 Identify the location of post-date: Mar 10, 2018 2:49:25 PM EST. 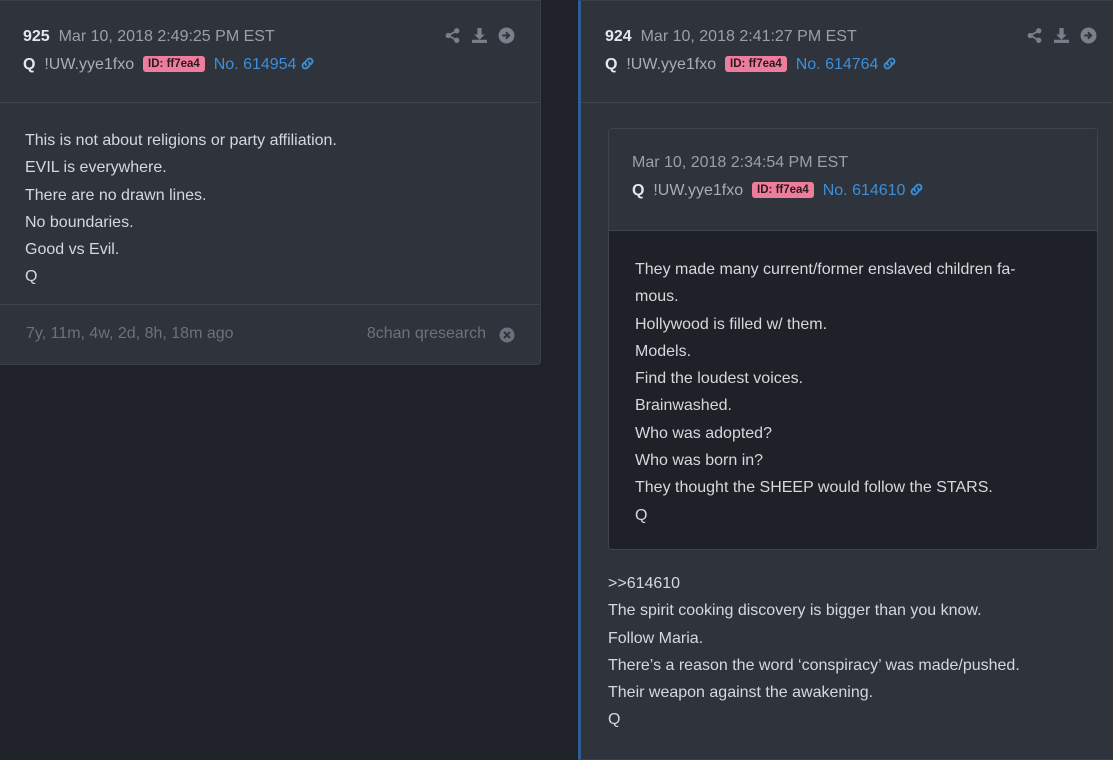
(166, 36).